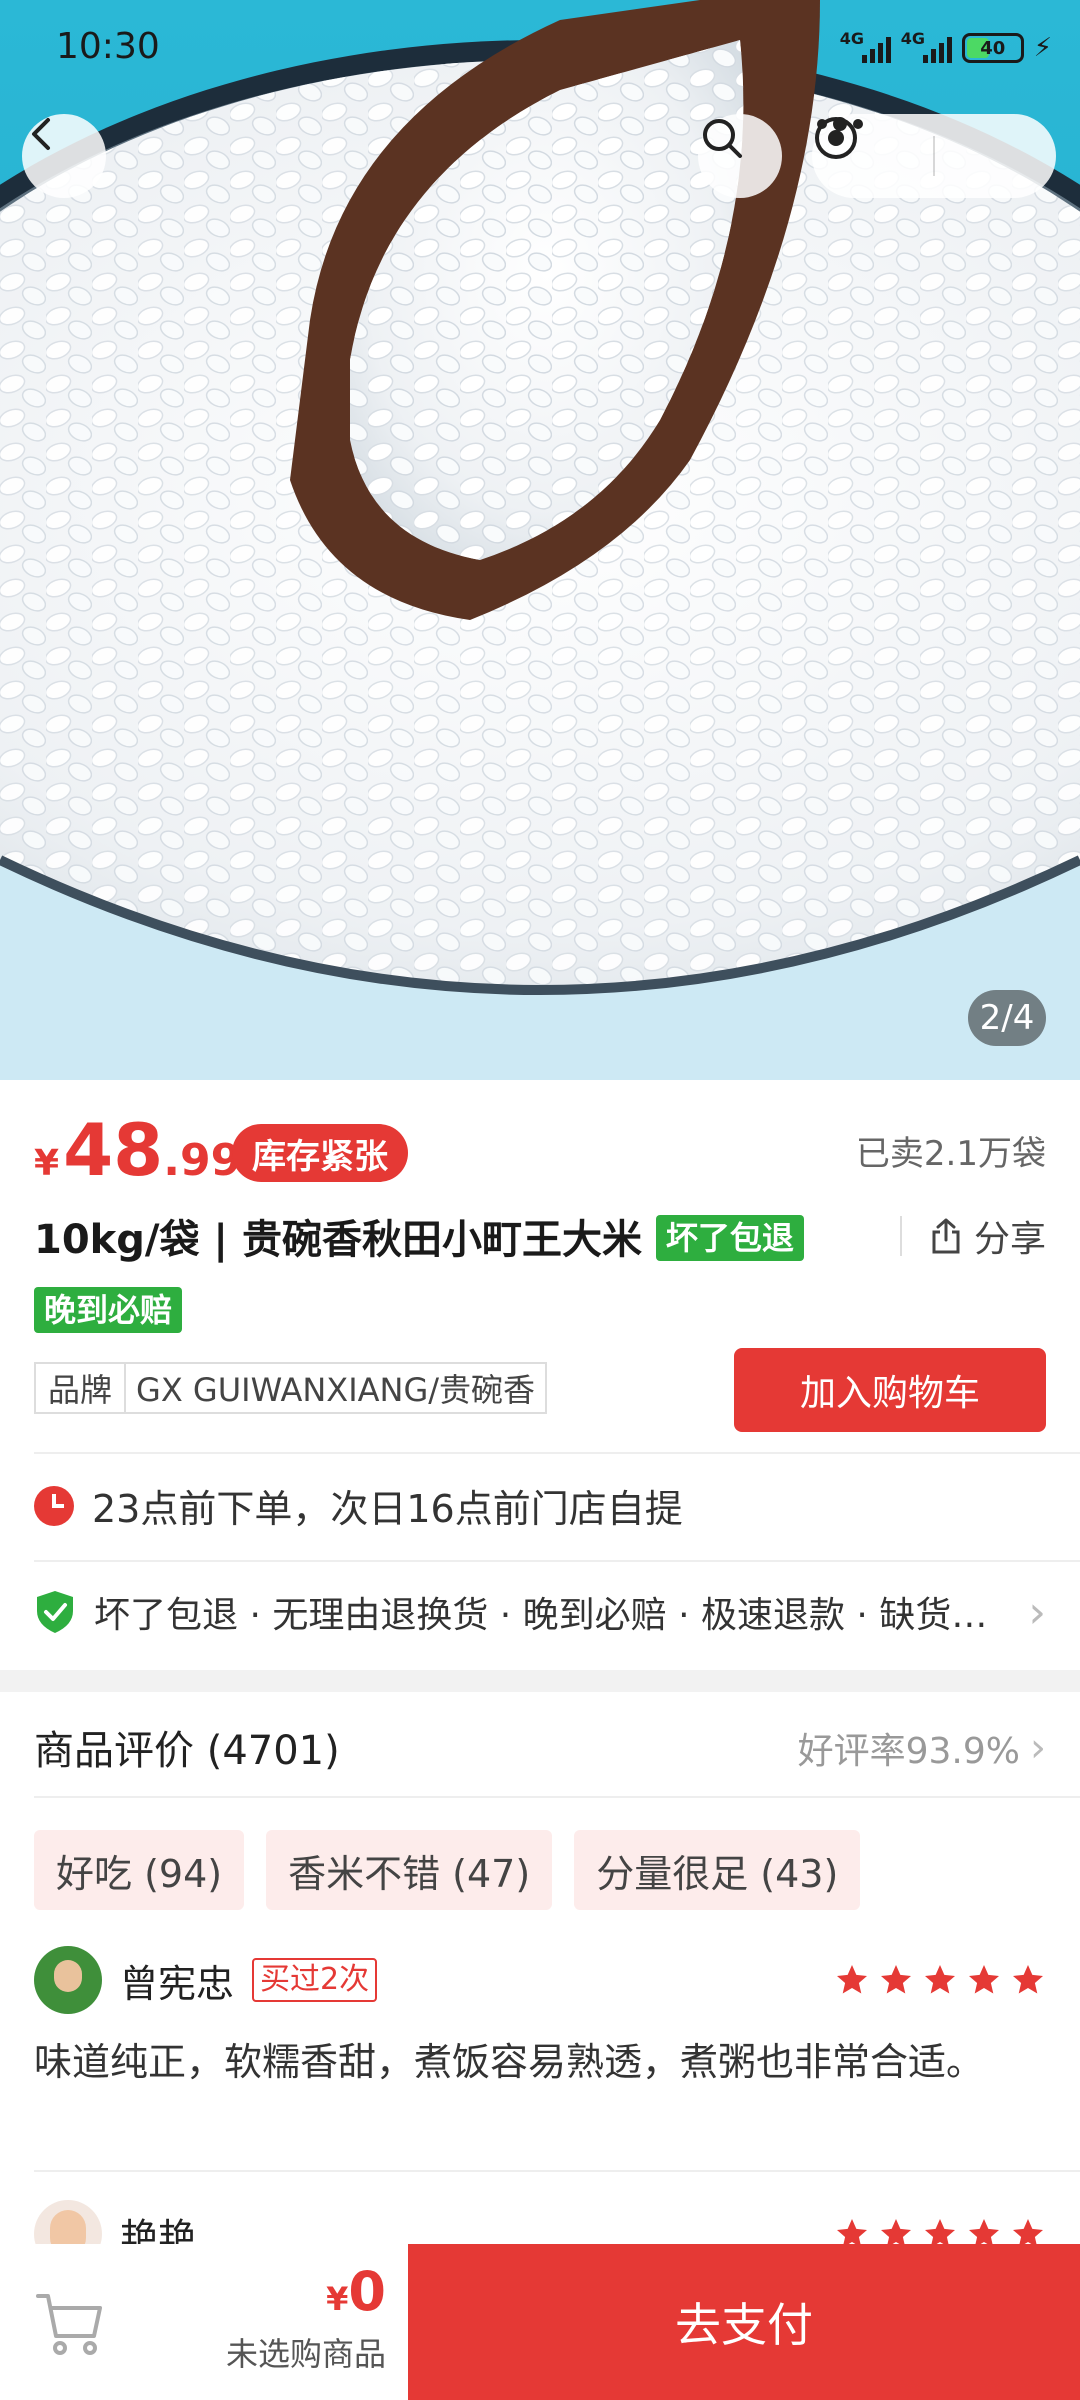  Describe the element at coordinates (293, 2317) in the screenshot. I see `order-total: ¥0 未选购商品` at that location.